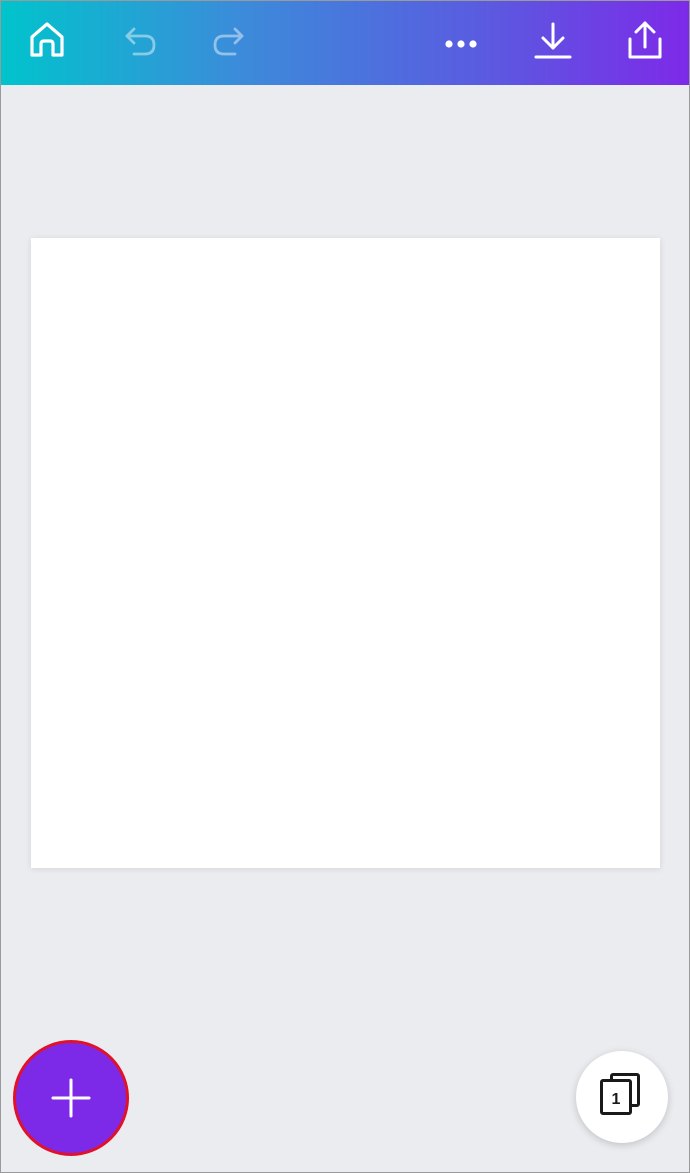 Image resolution: width=690 pixels, height=1173 pixels. I want to click on redo-button, so click(229, 40).